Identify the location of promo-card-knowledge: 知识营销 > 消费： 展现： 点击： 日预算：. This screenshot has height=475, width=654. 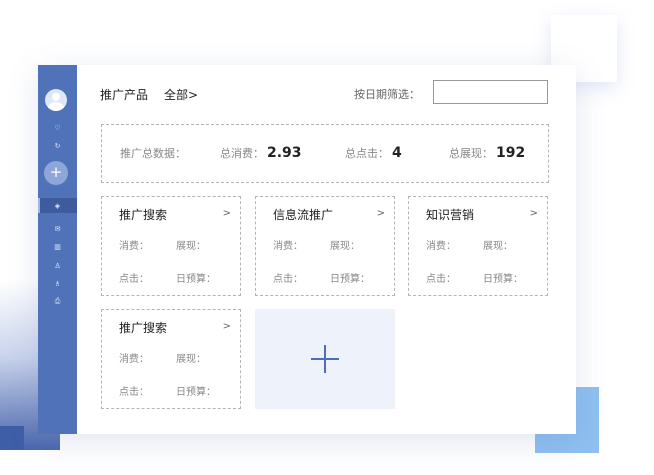
(478, 246).